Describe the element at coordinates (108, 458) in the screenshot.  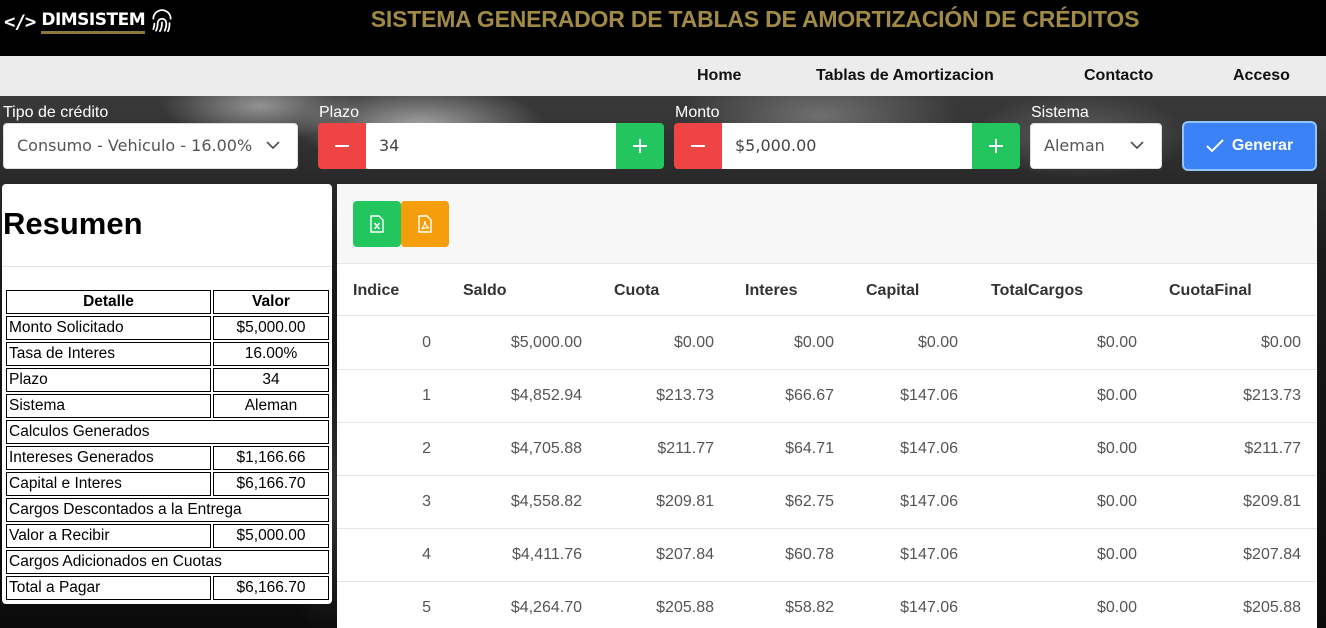
I see `summary-detail-cell: Intereses Generados` at that location.